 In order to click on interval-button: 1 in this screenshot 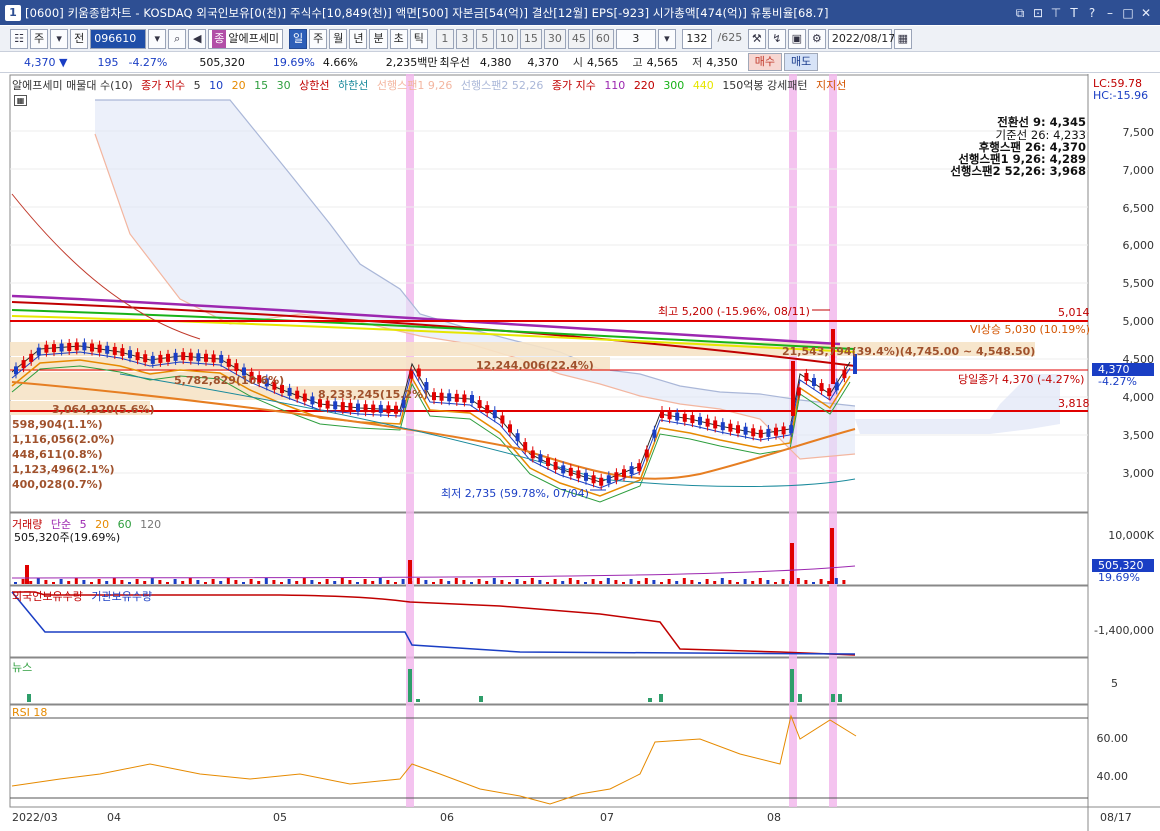, I will do `click(444, 38)`.